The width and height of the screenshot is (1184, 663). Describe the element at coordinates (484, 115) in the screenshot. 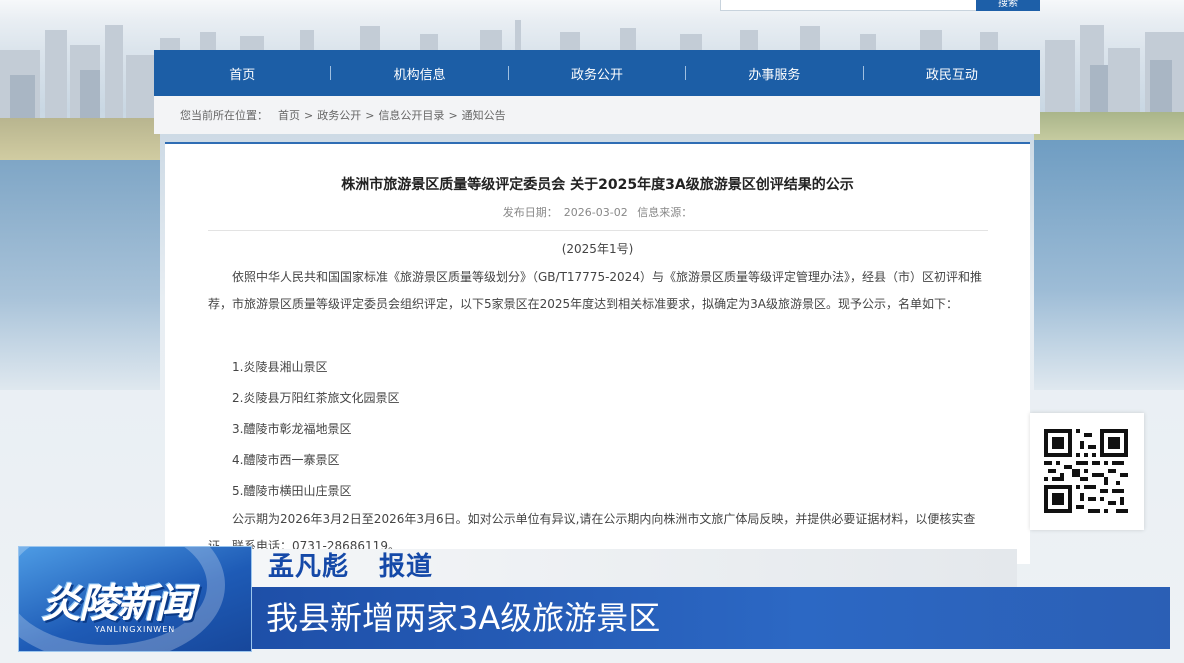

I see `breadcrumb-notices: 通知公告` at that location.